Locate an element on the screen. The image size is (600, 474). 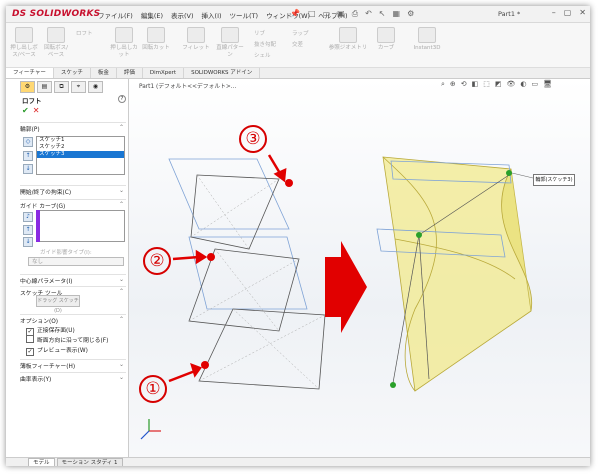
close-icon: ✕ is located at coordinates (582, 12).